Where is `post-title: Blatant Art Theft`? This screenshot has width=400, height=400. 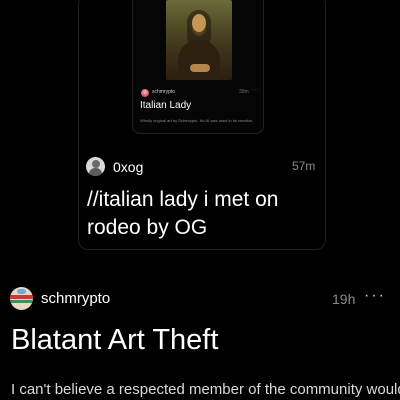 post-title: Blatant Art Theft is located at coordinates (115, 340).